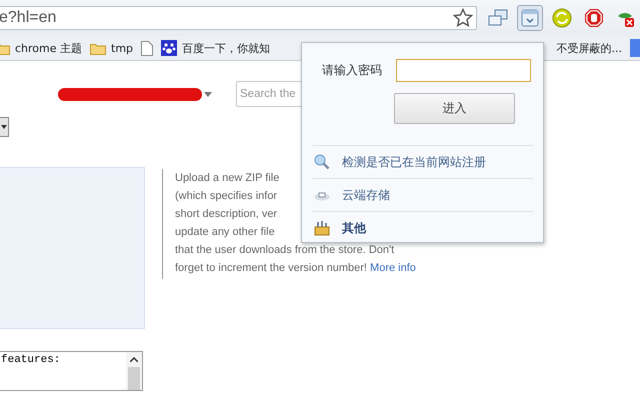  Describe the element at coordinates (215, 48) in the screenshot. I see `bookmark: 百度一下，你就知` at that location.